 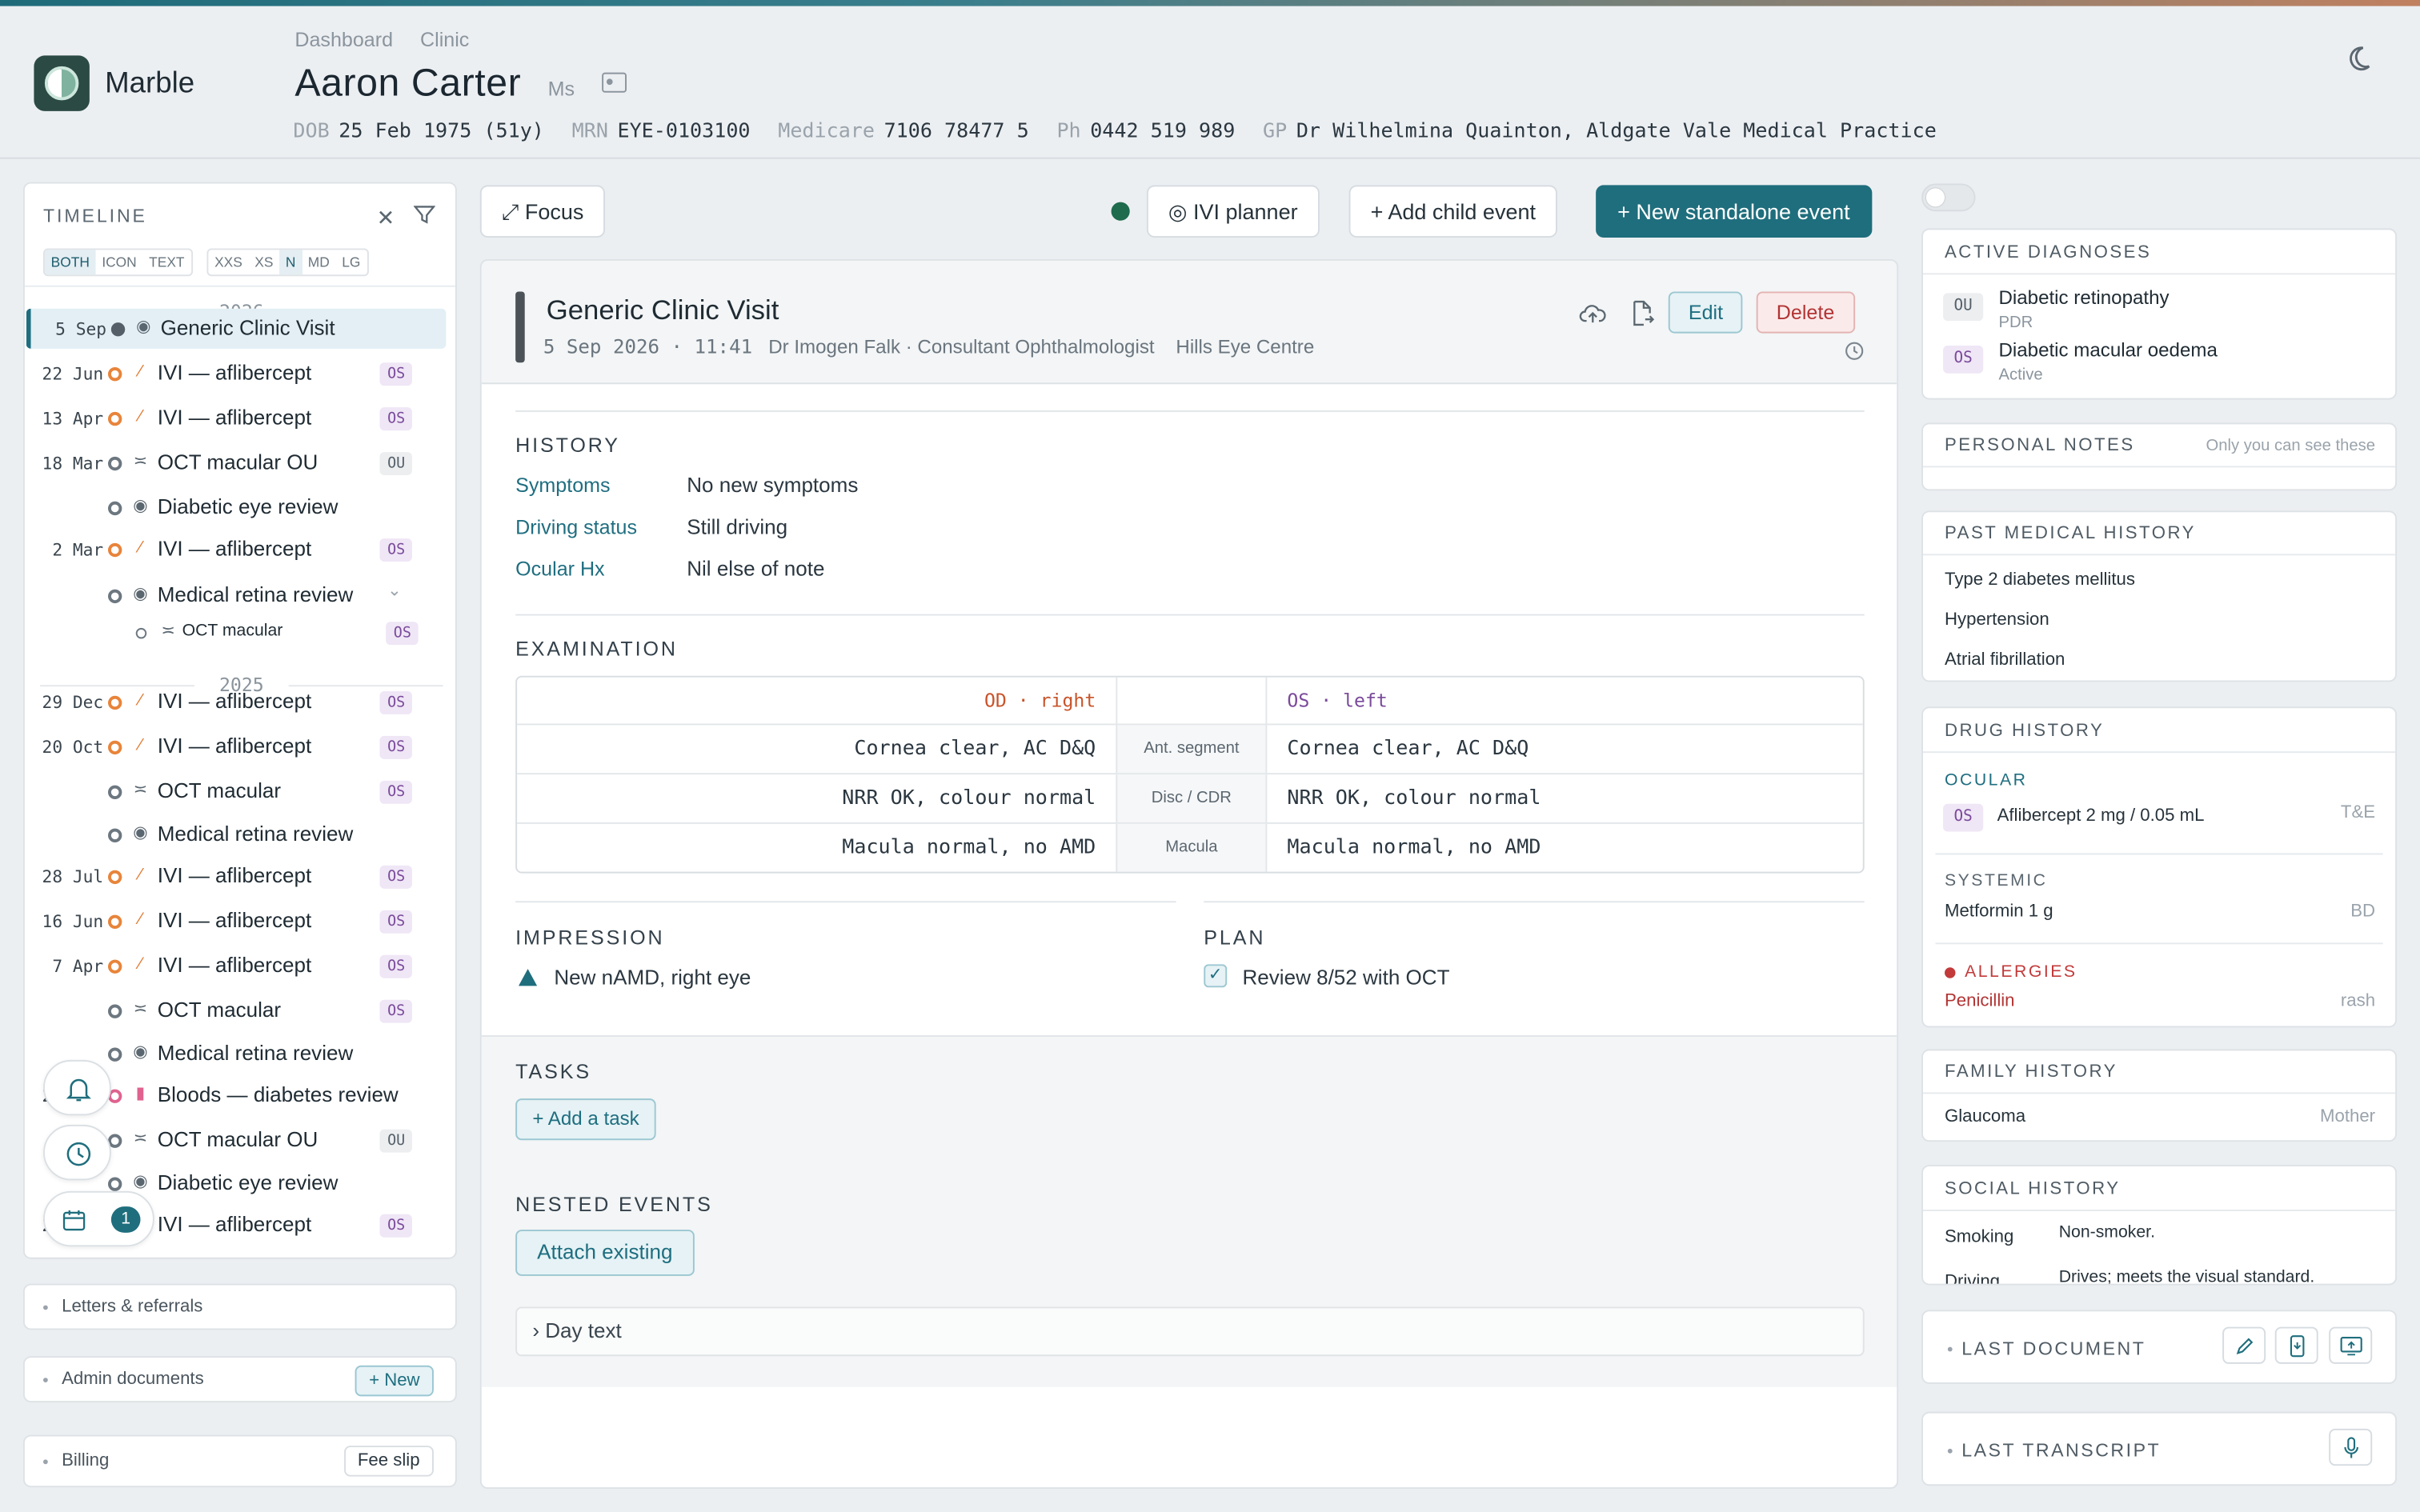 I want to click on size-md: MD, so click(x=318, y=262).